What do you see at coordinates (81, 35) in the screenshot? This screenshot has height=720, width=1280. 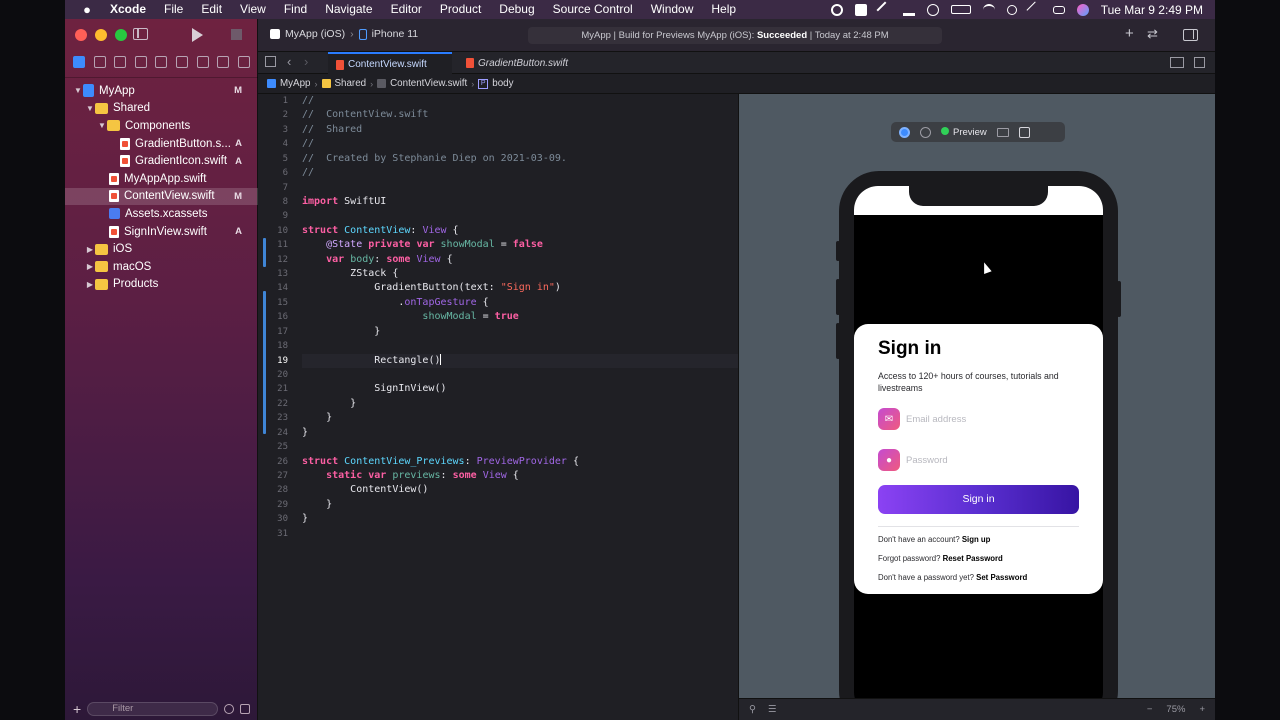 I see `close-window-button` at bounding box center [81, 35].